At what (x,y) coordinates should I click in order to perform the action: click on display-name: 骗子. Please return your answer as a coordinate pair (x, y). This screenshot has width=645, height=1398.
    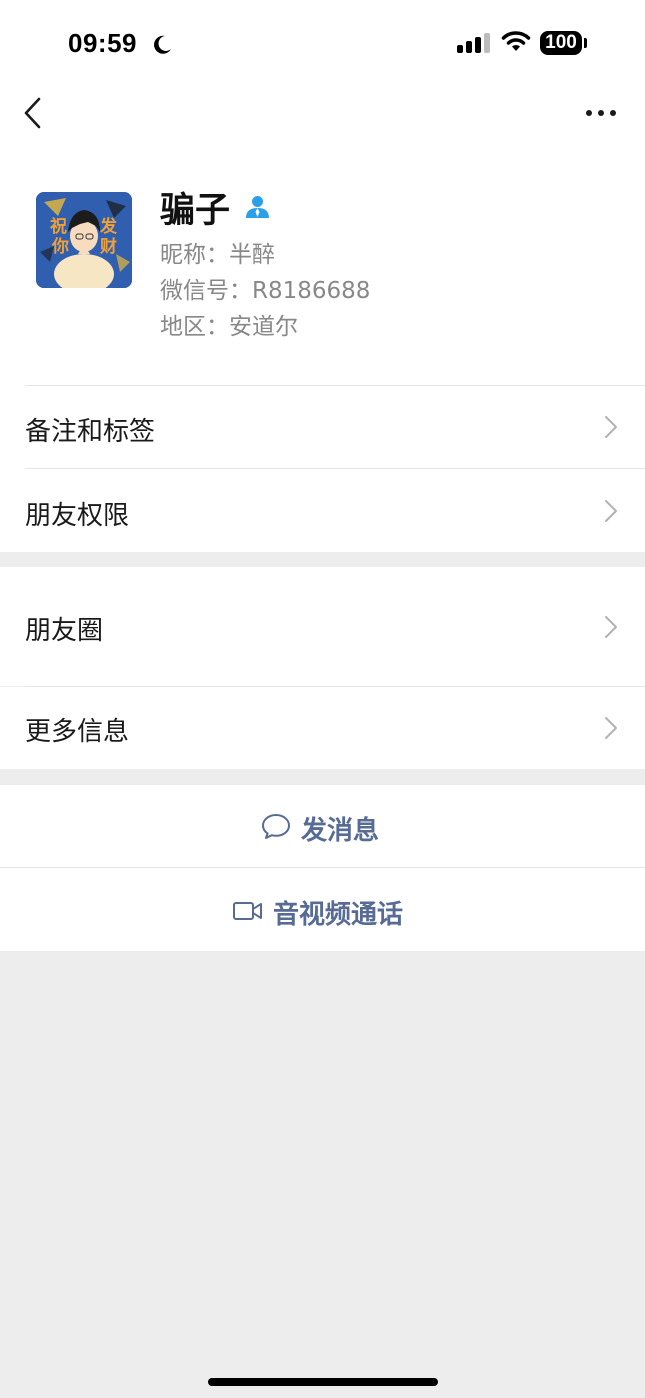
    Looking at the image, I should click on (195, 211).